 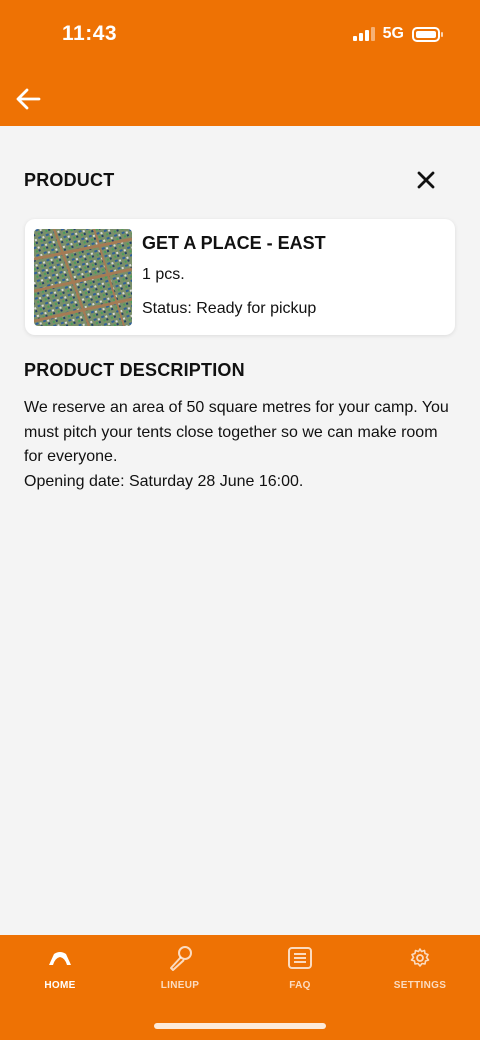 I want to click on tab-faq: FAQ, so click(x=300, y=970).